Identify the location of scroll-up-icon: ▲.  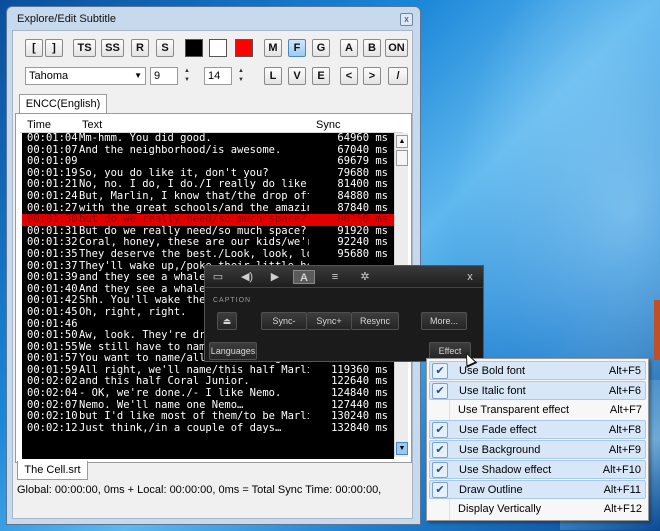
(402, 141).